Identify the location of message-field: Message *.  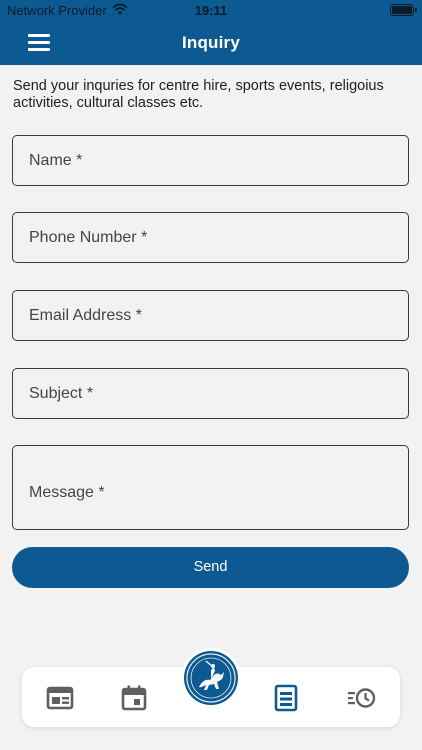
(210, 487).